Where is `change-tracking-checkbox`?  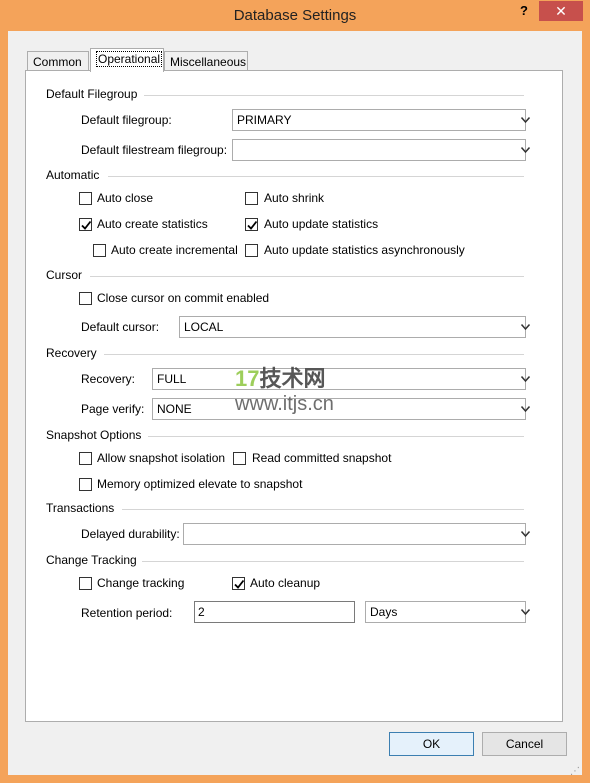 change-tracking-checkbox is located at coordinates (85, 583).